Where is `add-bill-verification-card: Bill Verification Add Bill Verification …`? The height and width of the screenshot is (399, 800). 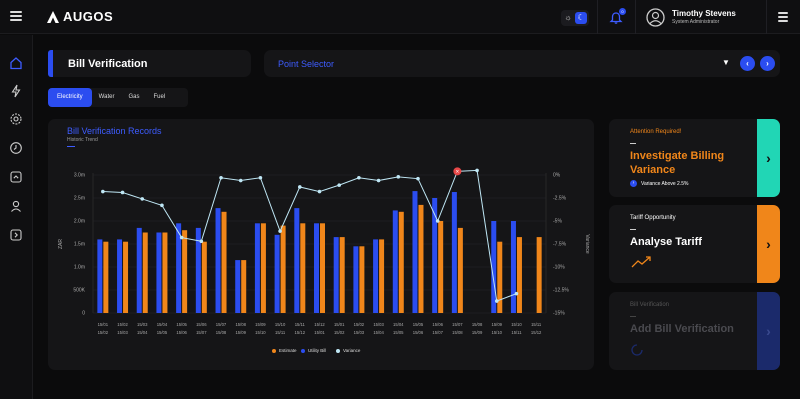 add-bill-verification-card: Bill Verification Add Bill Verification … is located at coordinates (694, 331).